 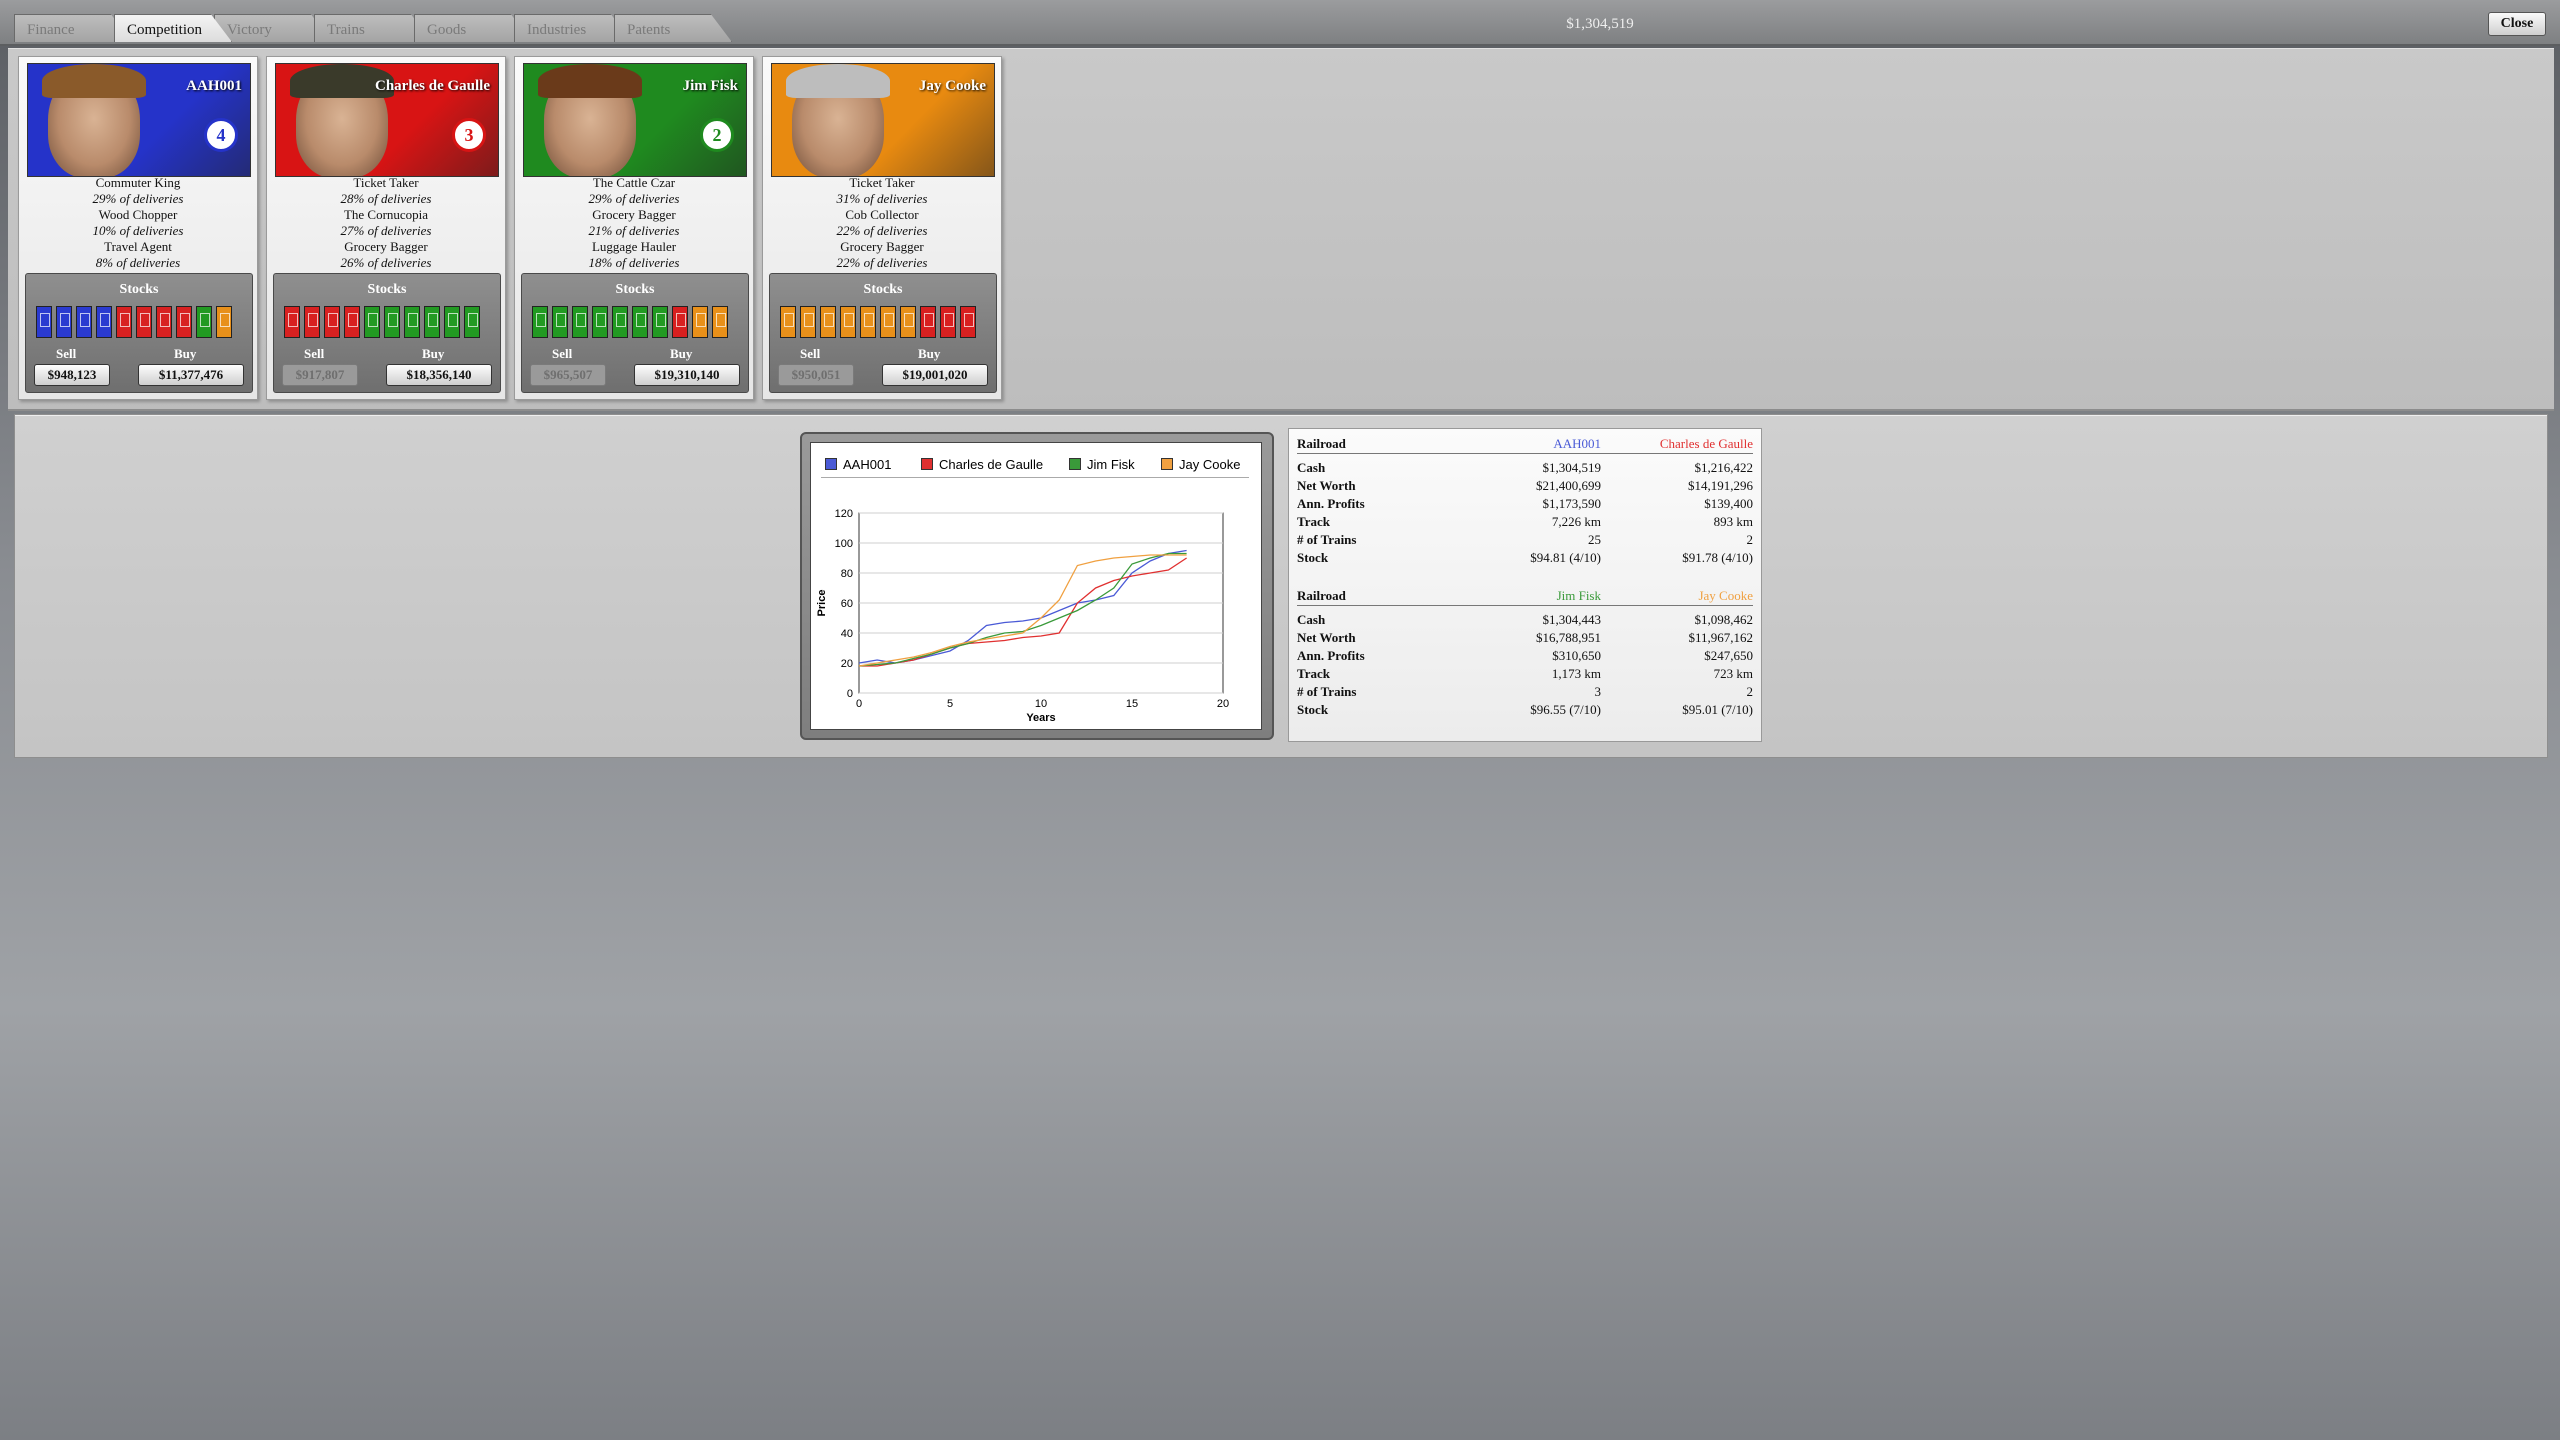 I want to click on legend-item: AAH001, so click(x=858, y=464).